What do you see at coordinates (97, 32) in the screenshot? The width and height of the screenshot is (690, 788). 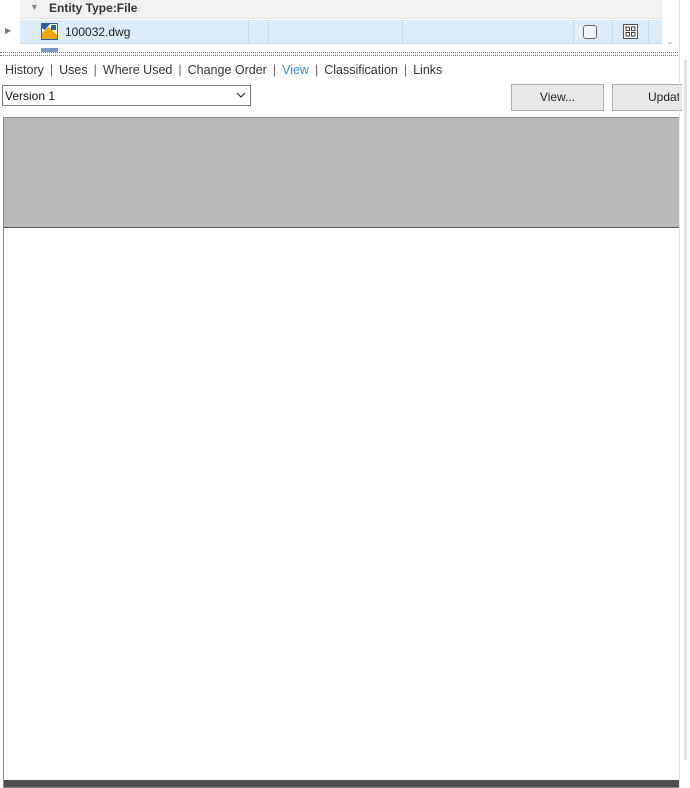 I see `file-name: 100032.dwg` at bounding box center [97, 32].